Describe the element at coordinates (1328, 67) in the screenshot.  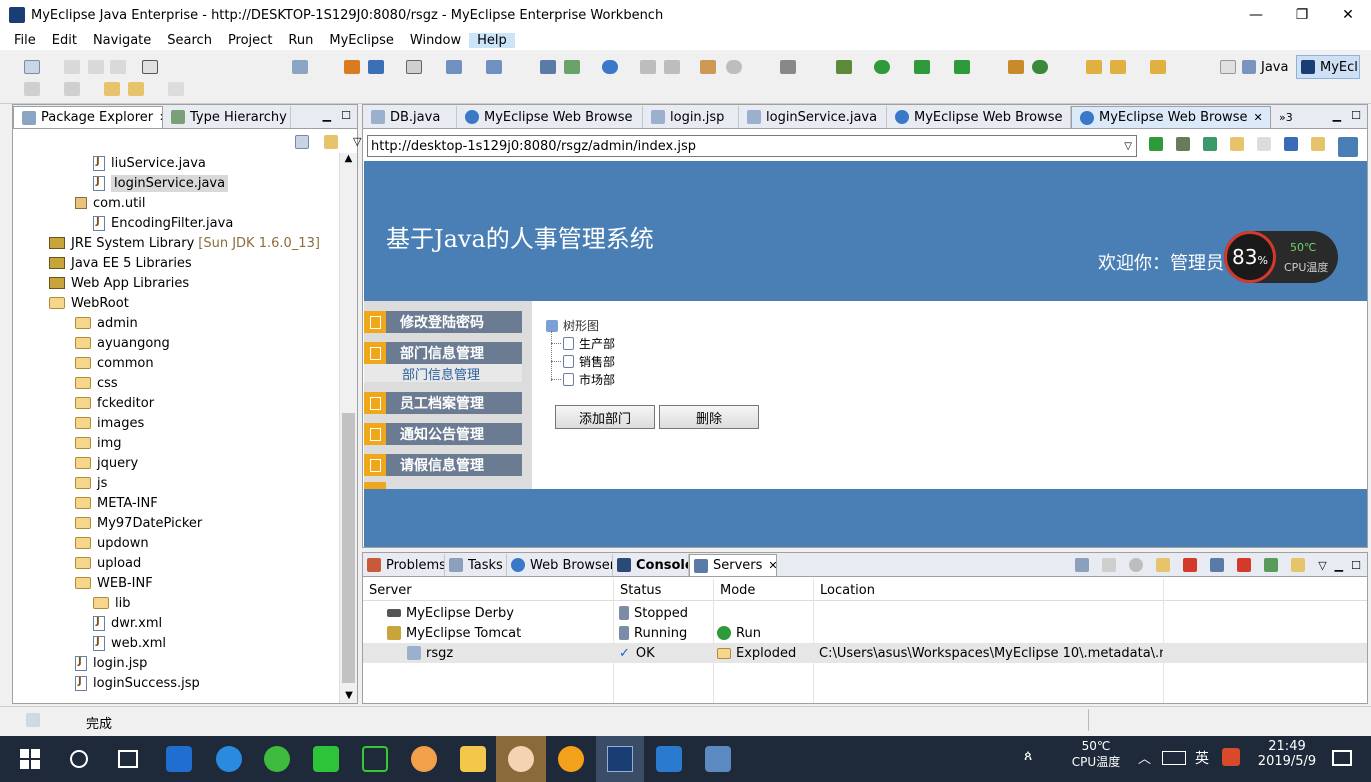
I see `perspective-myeclipse: MyEcli` at that location.